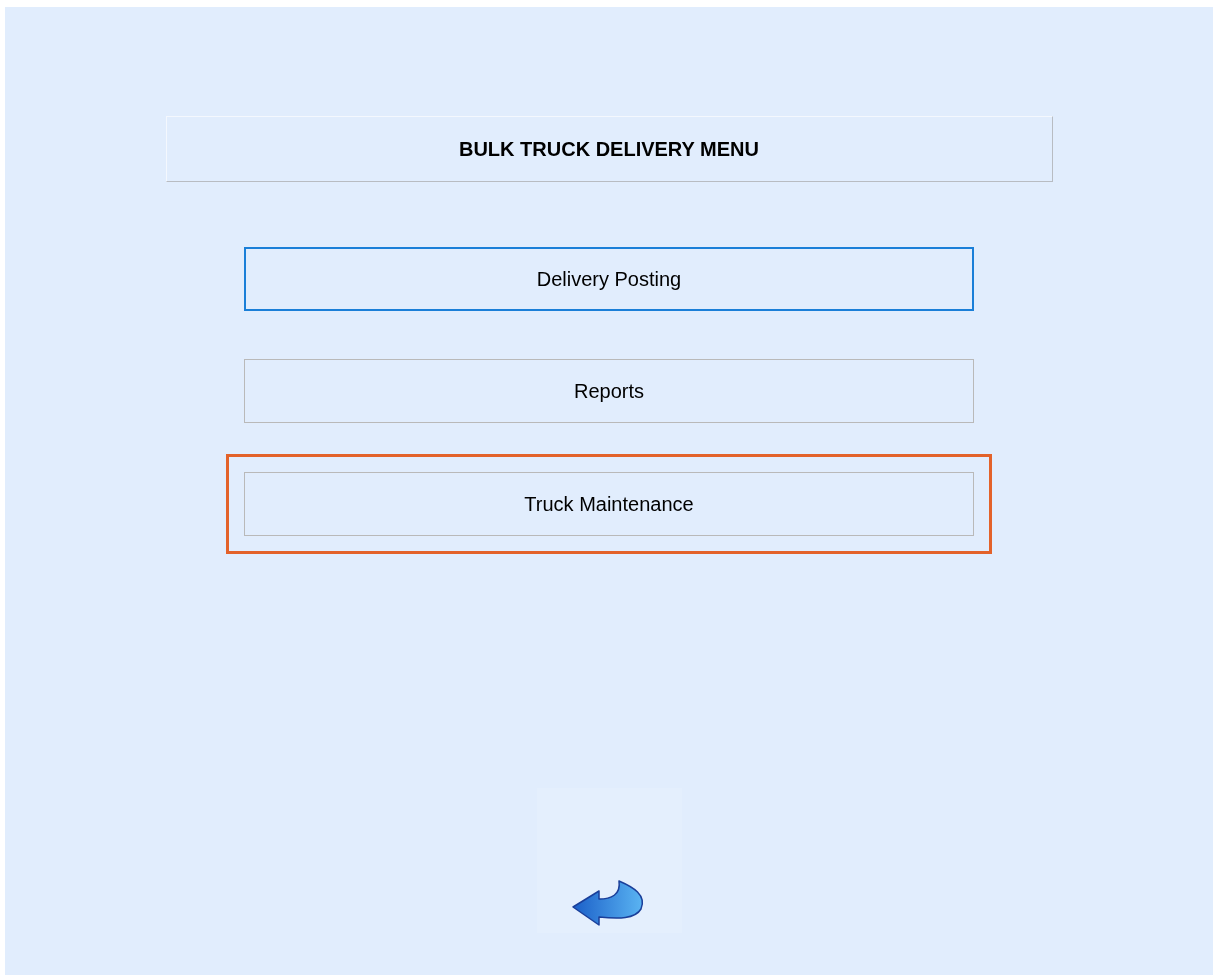 The width and height of the screenshot is (1215, 978). Describe the element at coordinates (609, 279) in the screenshot. I see `menu-button: Delivery Posting` at that location.